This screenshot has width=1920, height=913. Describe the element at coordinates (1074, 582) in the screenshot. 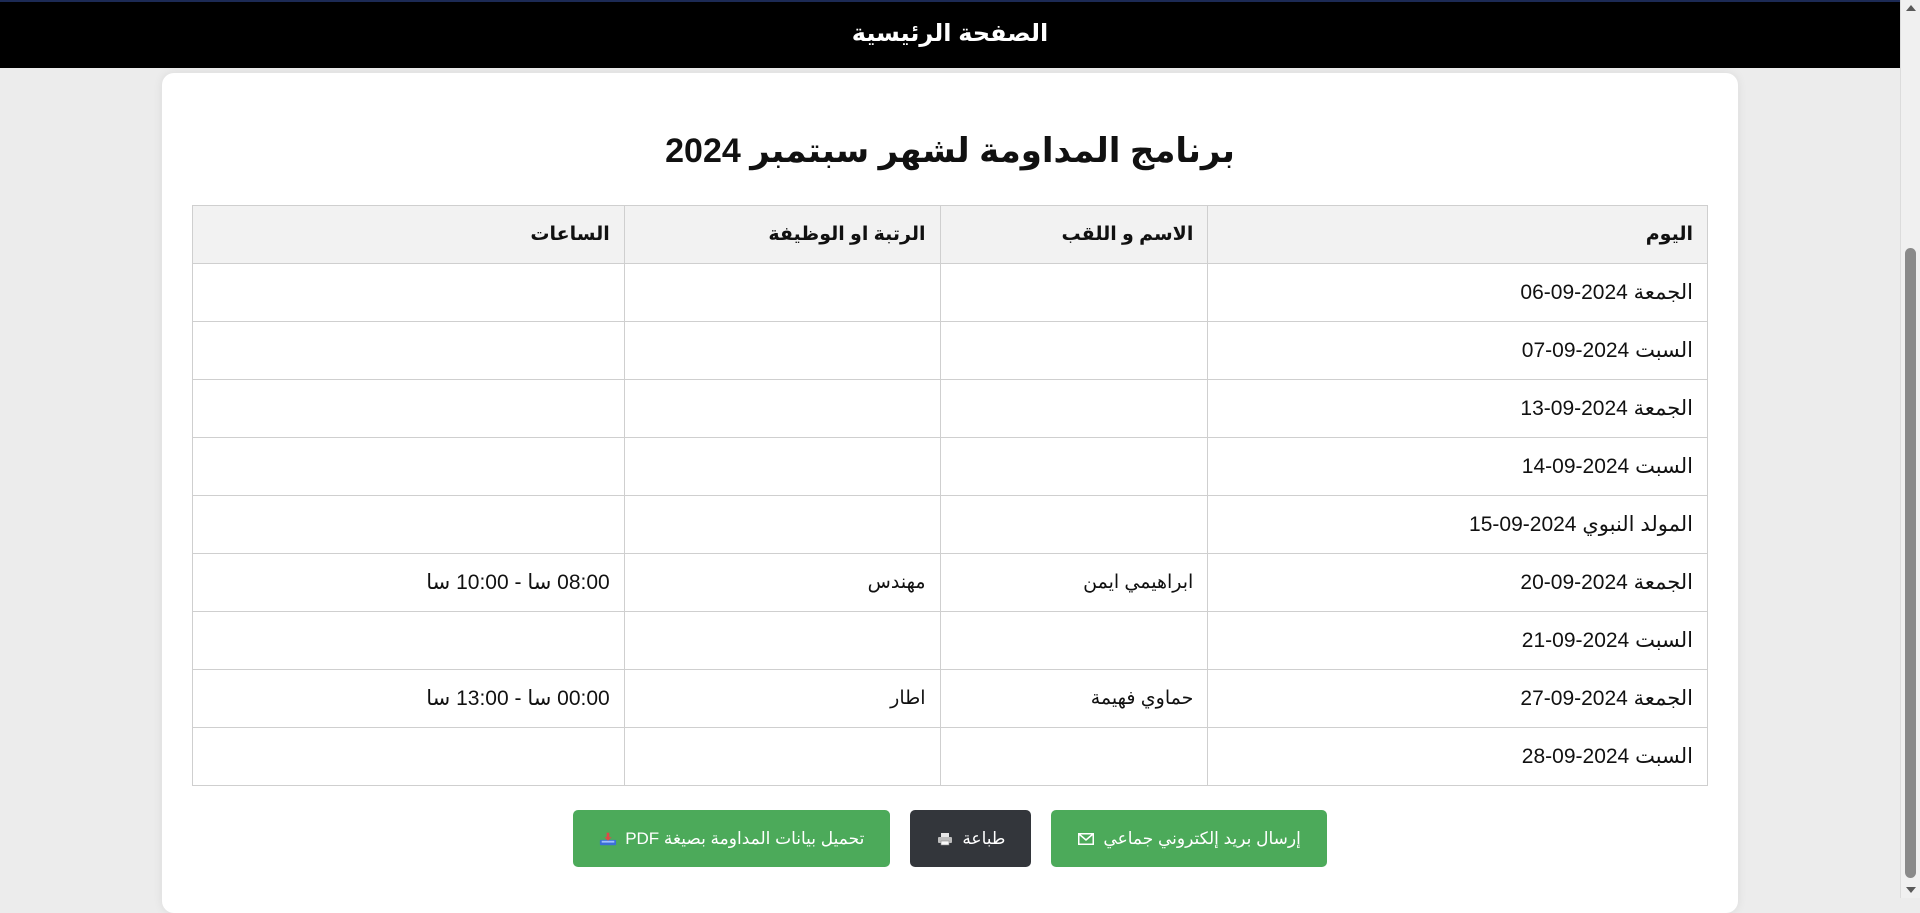

I see `cell-name: ابراهيمي ايمن` at that location.